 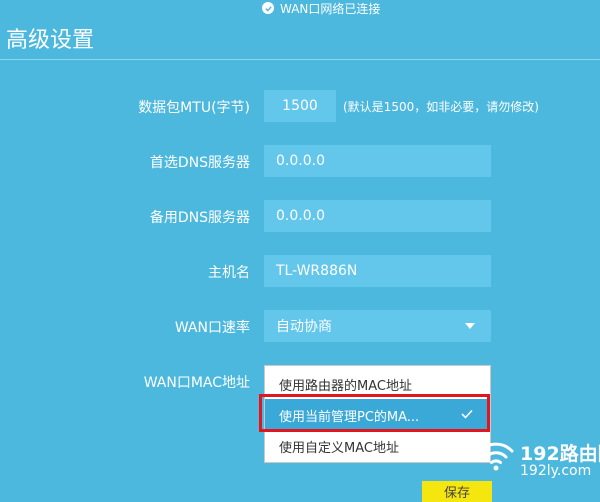 I want to click on wifi-icon, so click(x=496, y=456).